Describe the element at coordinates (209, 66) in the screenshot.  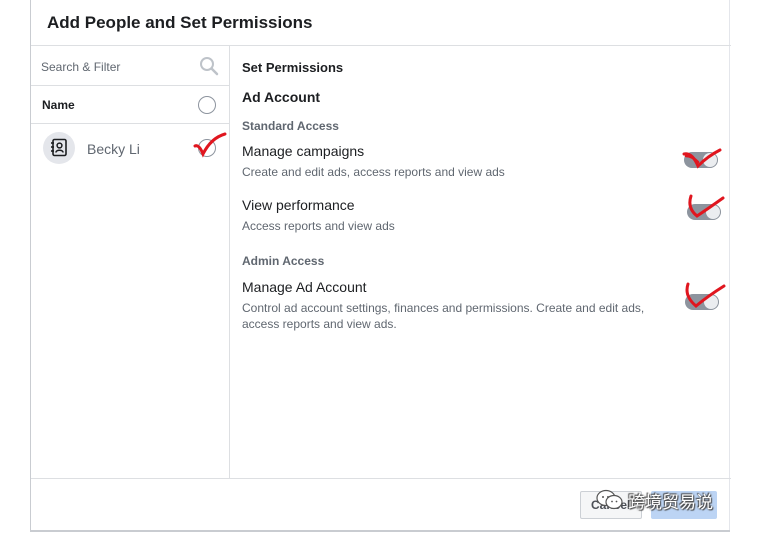
I see `search-icon` at that location.